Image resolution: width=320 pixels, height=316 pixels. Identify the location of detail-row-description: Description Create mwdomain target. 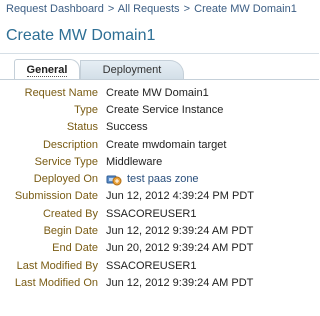
(159, 144).